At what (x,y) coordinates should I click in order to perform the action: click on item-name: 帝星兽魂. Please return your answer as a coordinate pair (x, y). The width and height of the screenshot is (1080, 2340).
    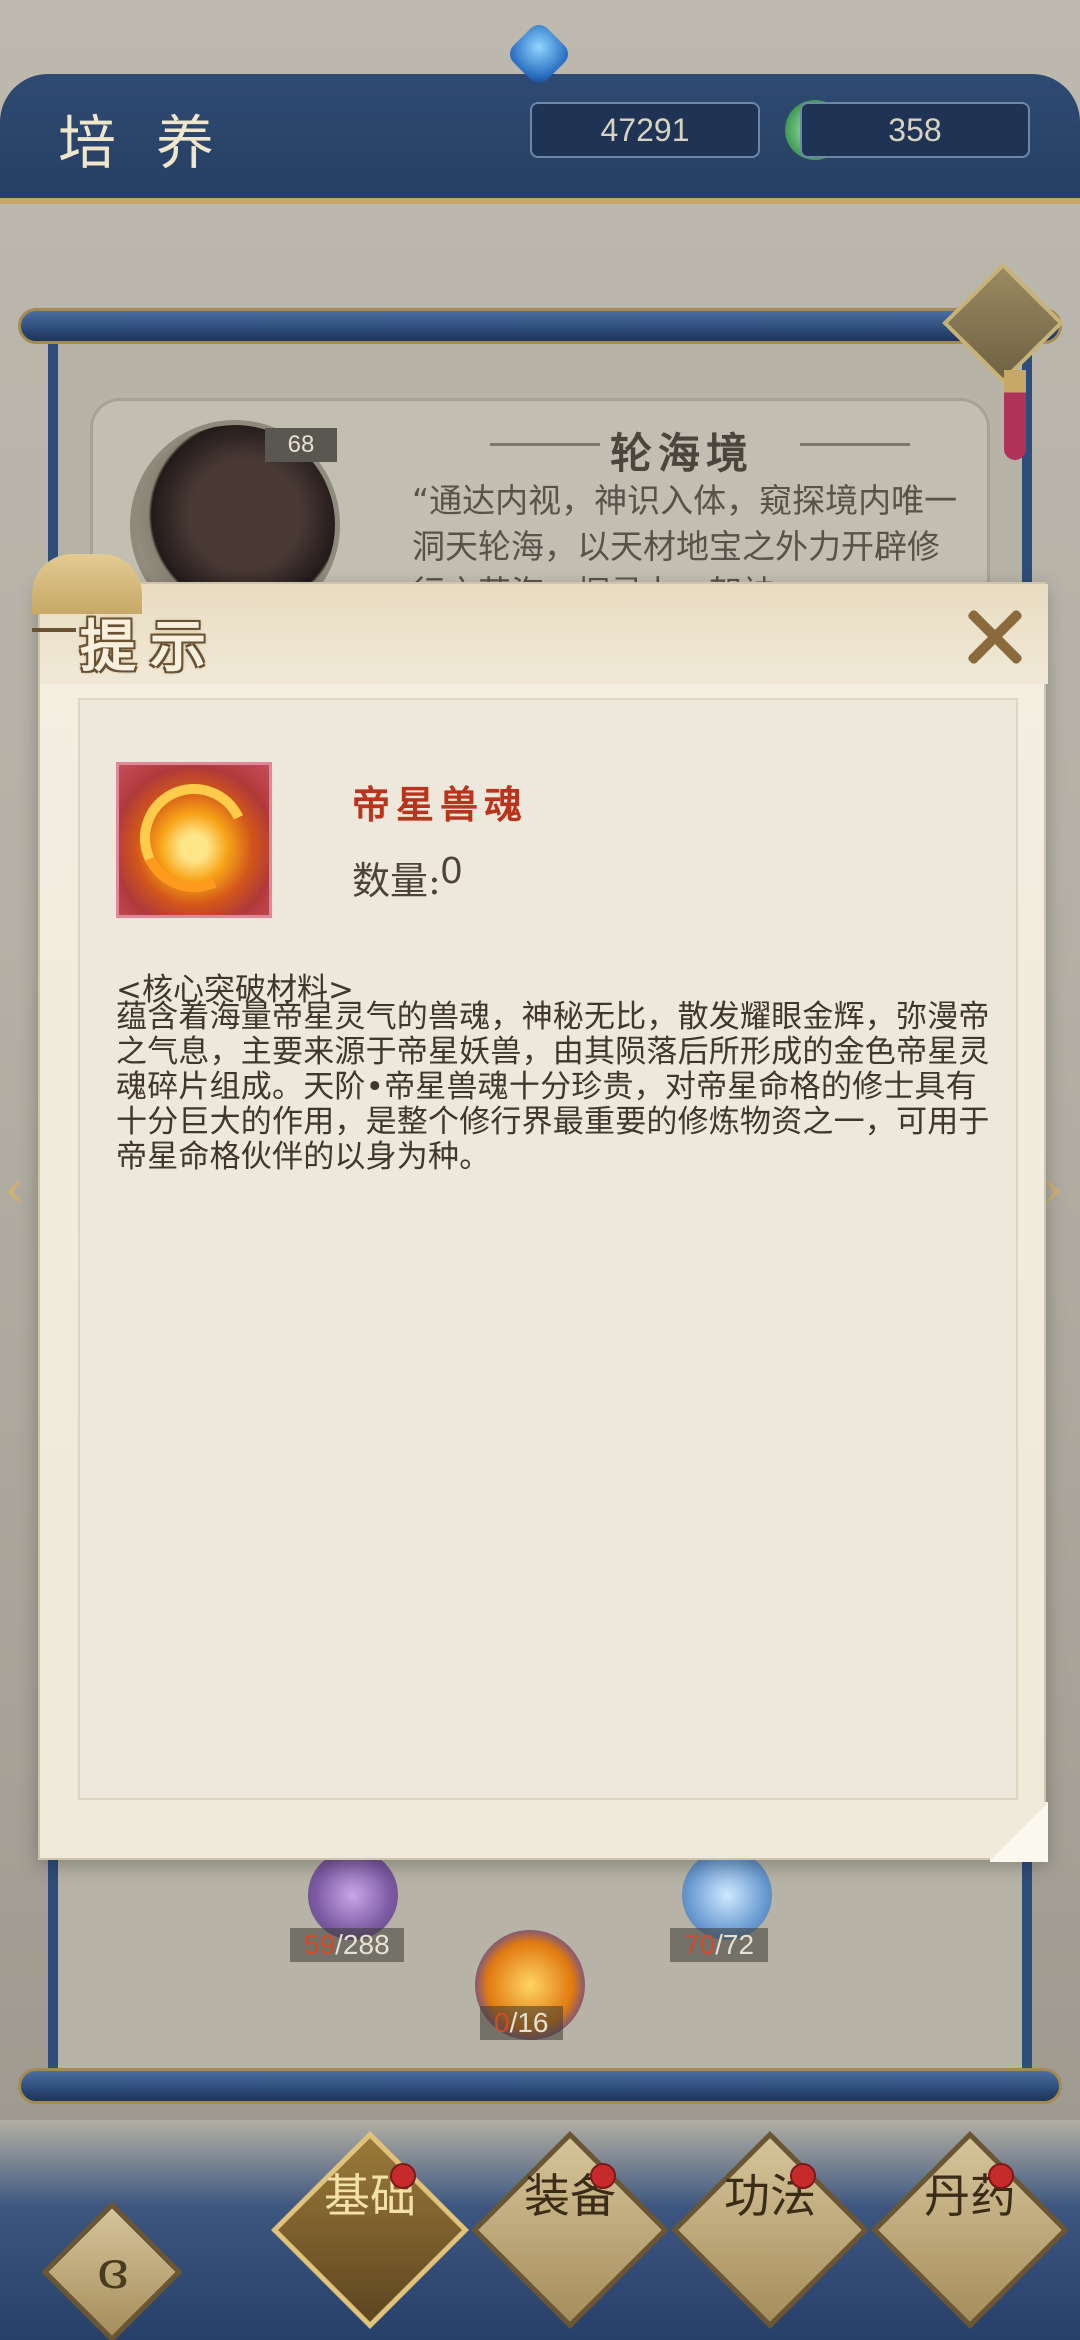
    Looking at the image, I should click on (440, 804).